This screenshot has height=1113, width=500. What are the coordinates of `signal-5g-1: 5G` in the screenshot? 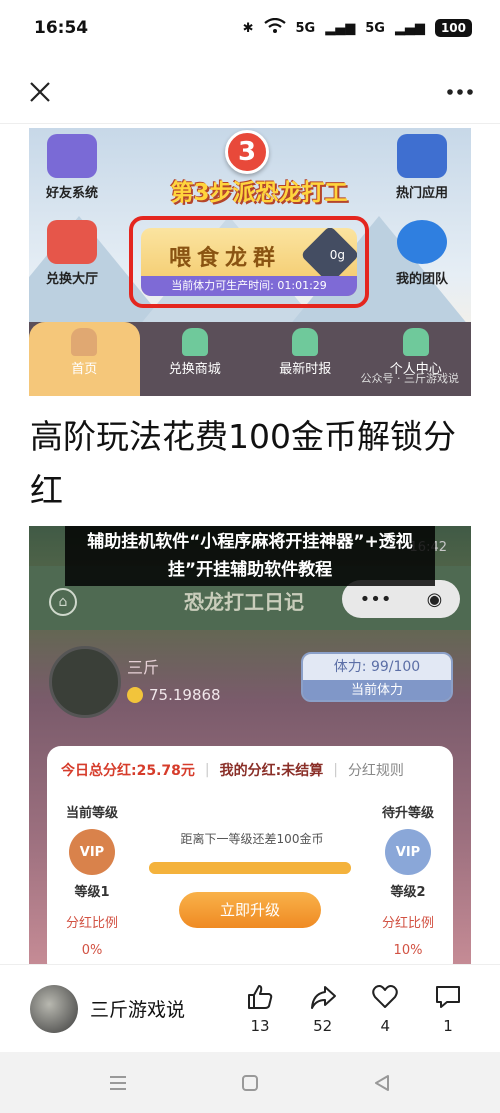 It's located at (305, 28).